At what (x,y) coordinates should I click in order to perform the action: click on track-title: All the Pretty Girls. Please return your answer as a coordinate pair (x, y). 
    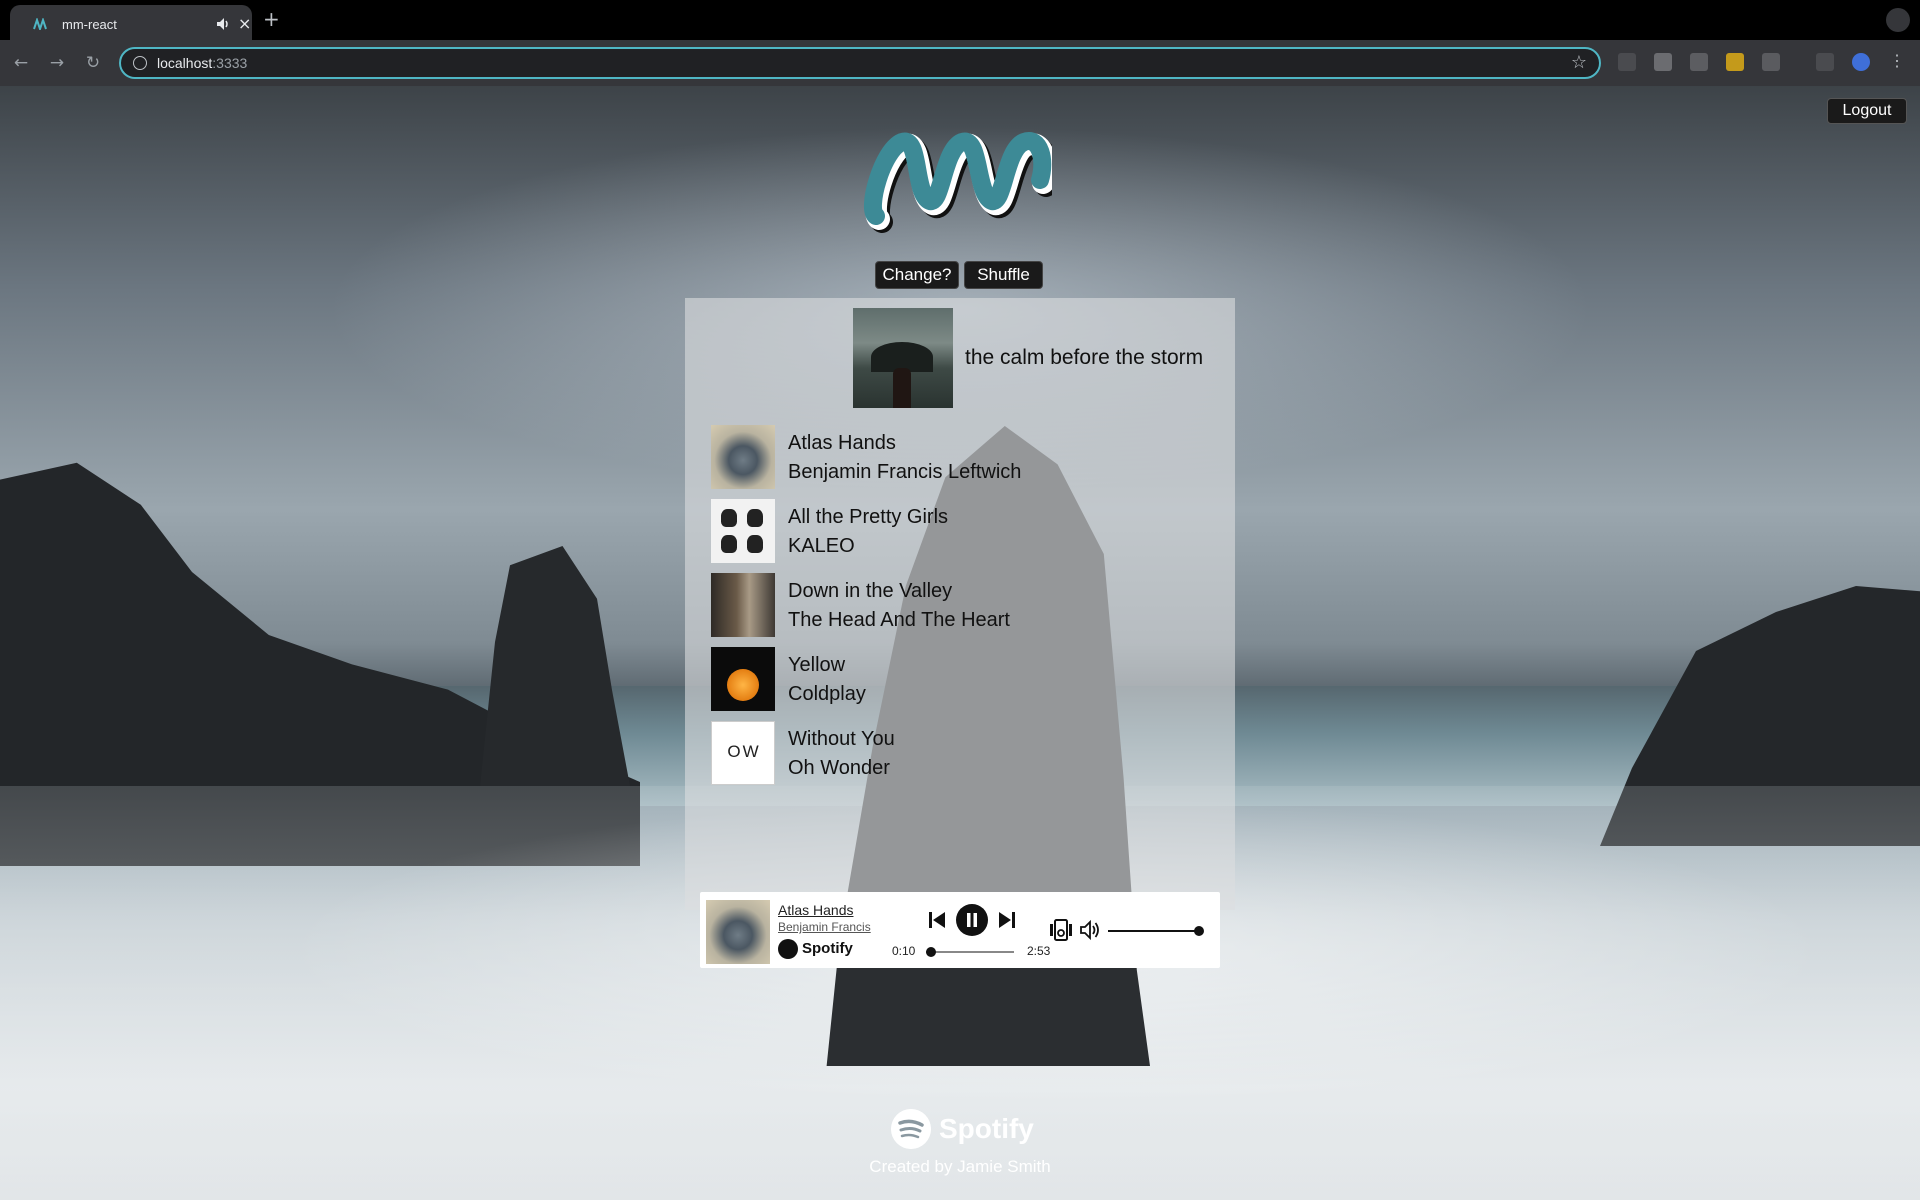
    Looking at the image, I should click on (868, 517).